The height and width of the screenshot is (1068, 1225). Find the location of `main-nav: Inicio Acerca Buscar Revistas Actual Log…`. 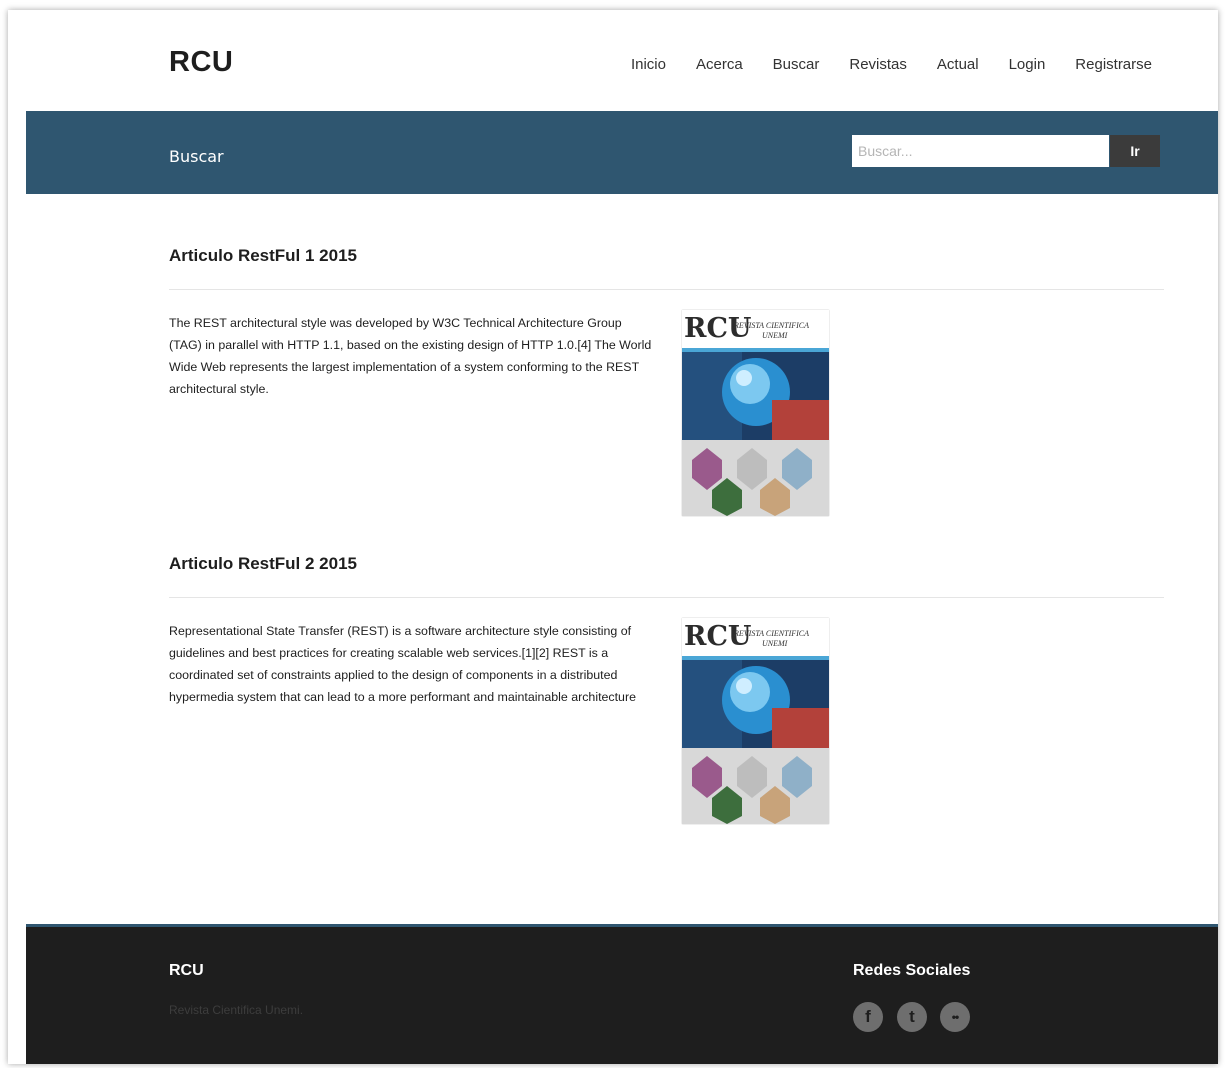

main-nav: Inicio Acerca Buscar Revistas Actual Log… is located at coordinates (876, 64).